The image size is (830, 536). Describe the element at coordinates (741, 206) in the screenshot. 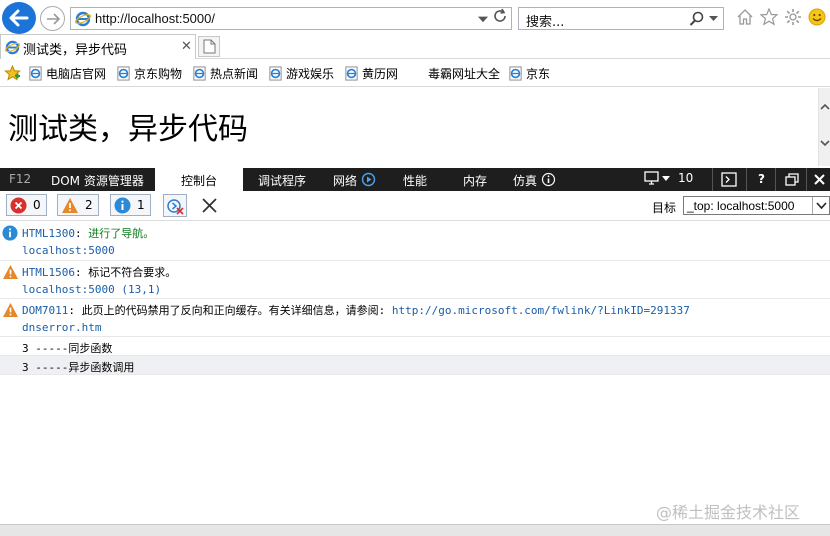

I see `target-value: _top: localhost:5000` at that location.